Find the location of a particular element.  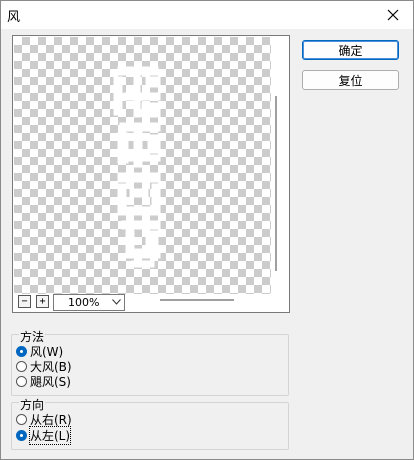

zoom-dropdown: 100% is located at coordinates (89, 302).